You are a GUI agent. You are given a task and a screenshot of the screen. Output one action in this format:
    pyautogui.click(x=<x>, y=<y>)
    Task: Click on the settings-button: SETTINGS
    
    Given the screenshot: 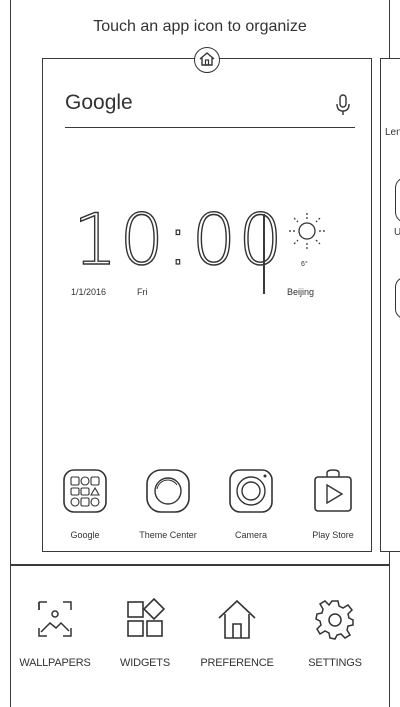 What is the action you would take?
    pyautogui.click(x=335, y=633)
    